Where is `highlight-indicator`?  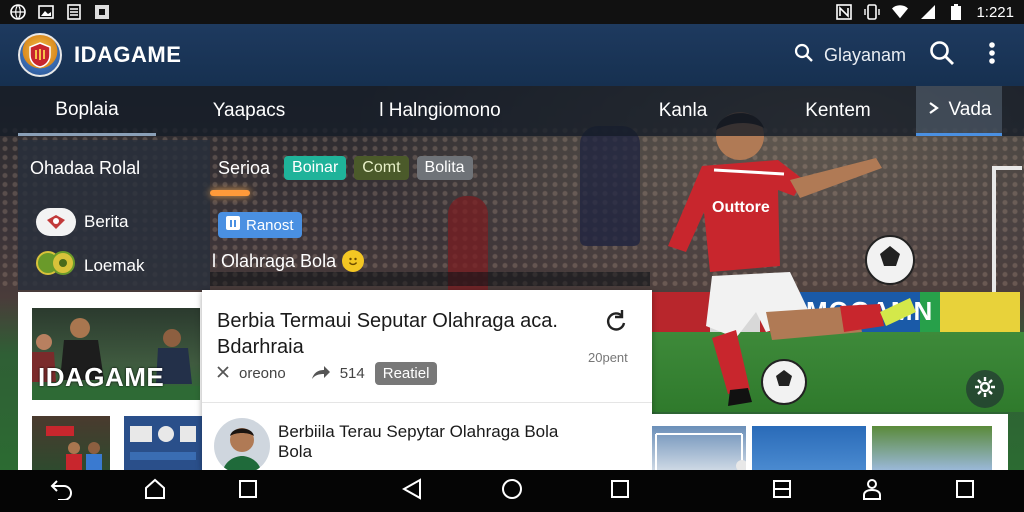
highlight-indicator is located at coordinates (230, 193).